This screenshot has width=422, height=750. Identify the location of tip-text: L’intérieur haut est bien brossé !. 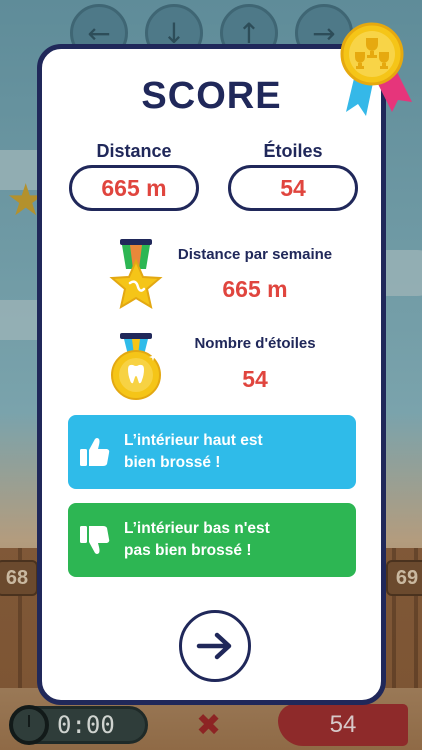
(193, 451).